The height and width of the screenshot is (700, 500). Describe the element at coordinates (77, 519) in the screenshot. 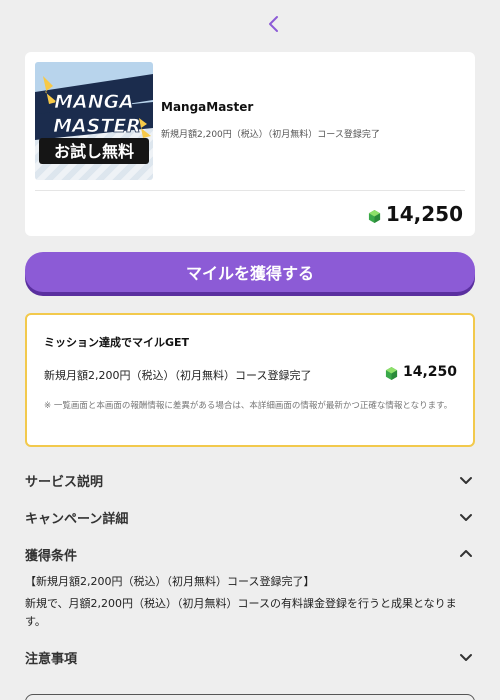

I see `section-label: キャンペーン詳細` at that location.